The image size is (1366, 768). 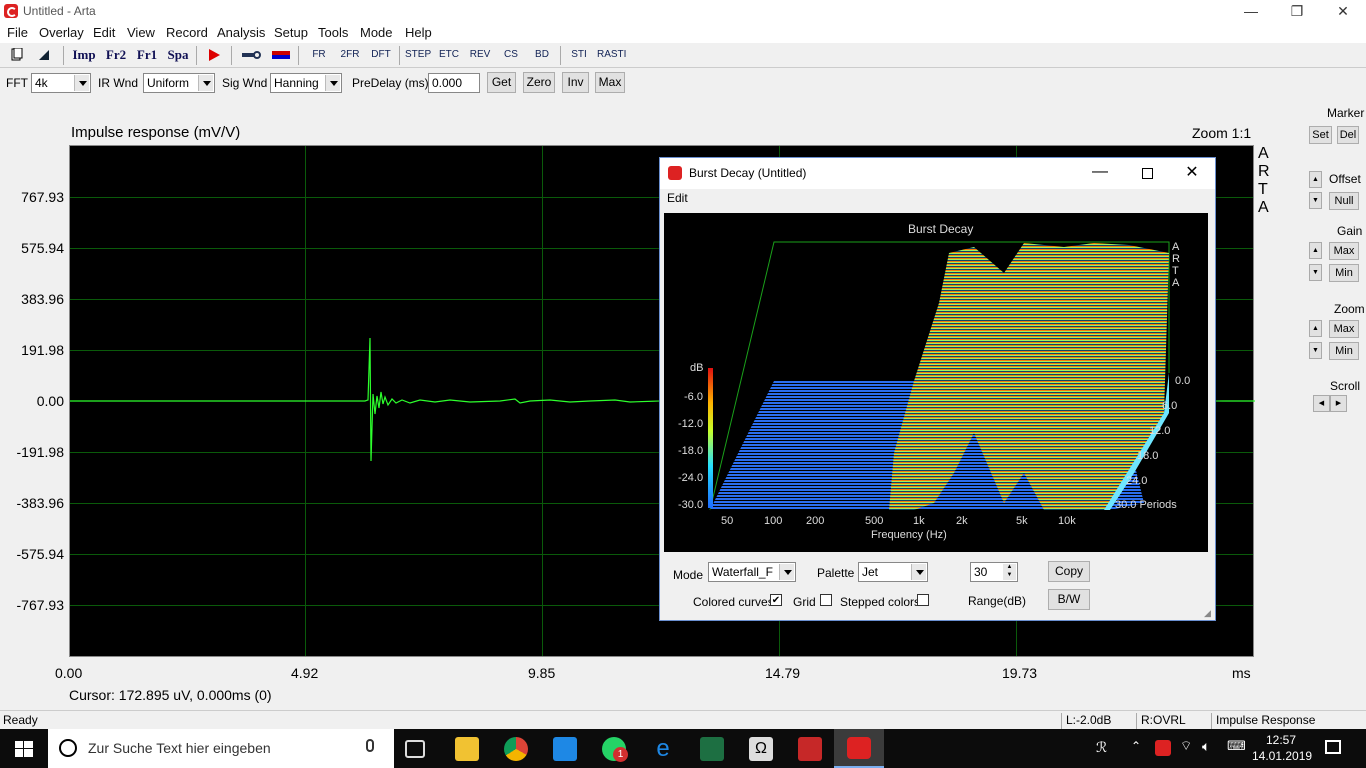 What do you see at coordinates (241, 32) in the screenshot?
I see `menu-analysis: Analysis` at bounding box center [241, 32].